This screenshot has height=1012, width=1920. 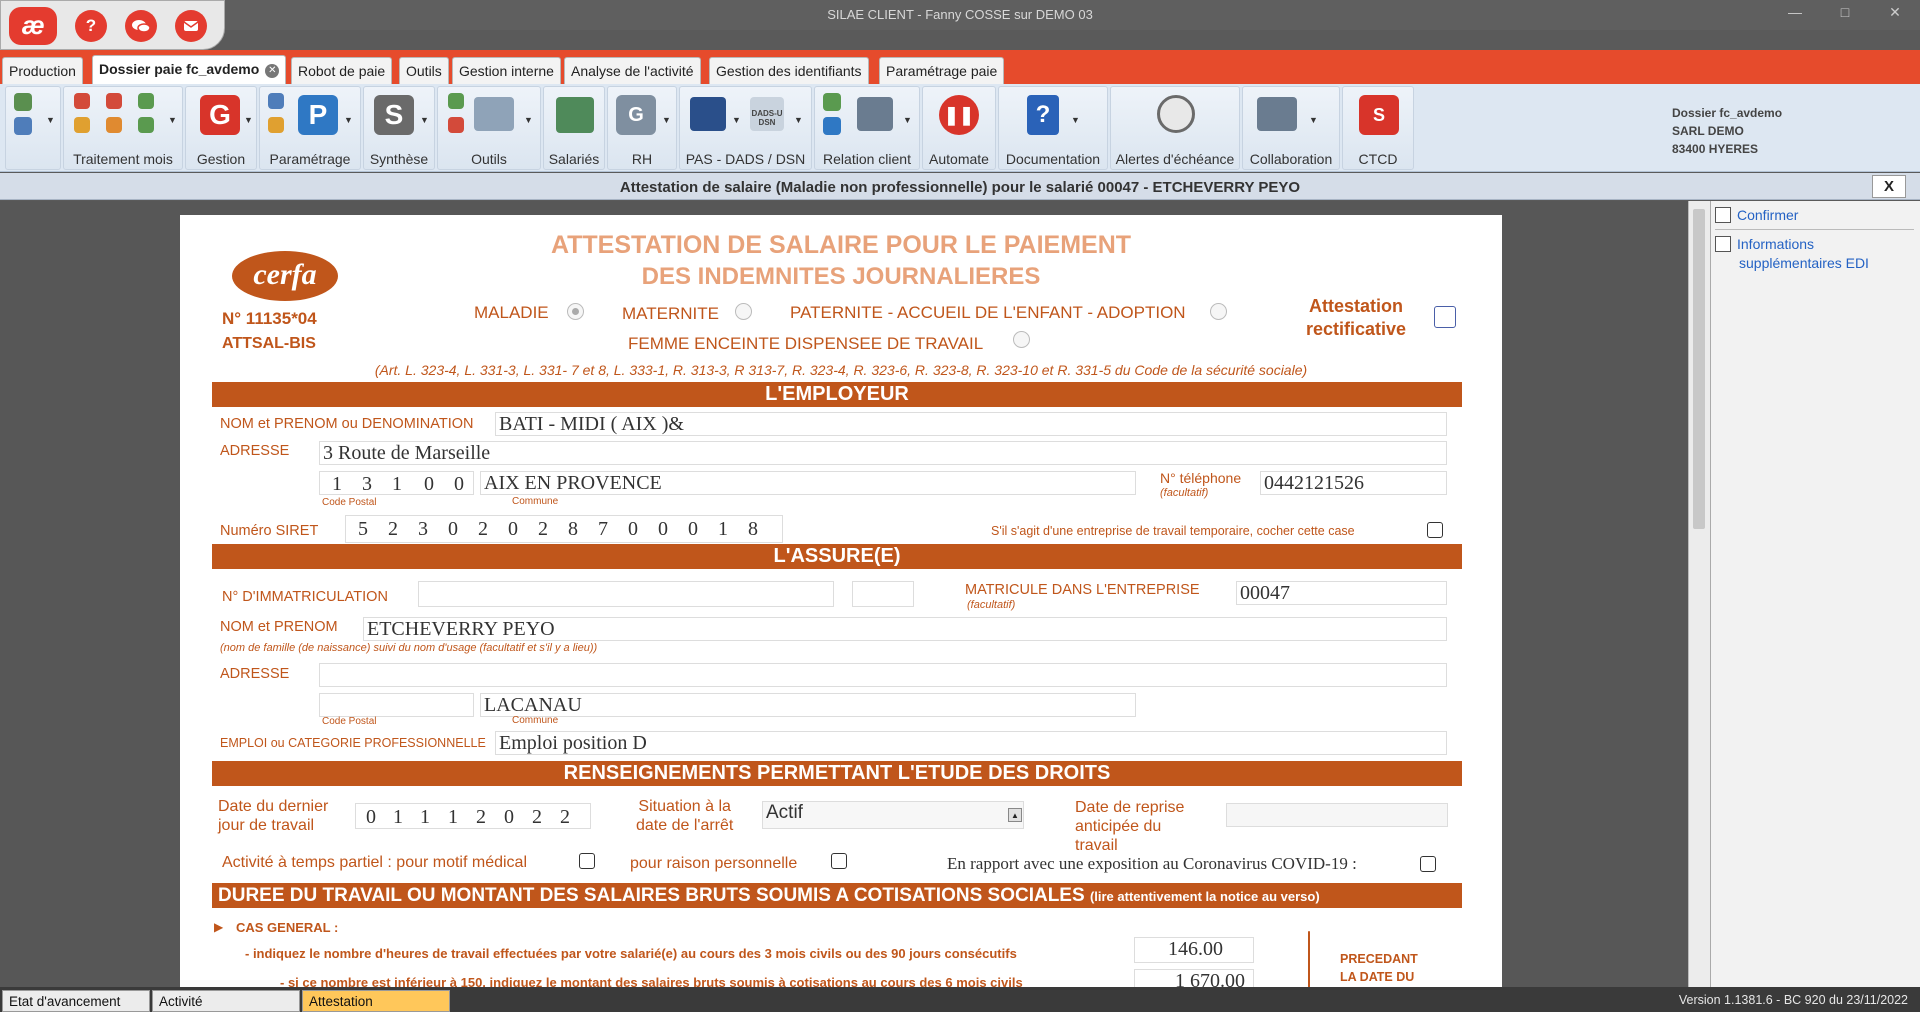 I want to click on assure-nom-field: ETCHEVERRY PEYO, so click(x=905, y=629).